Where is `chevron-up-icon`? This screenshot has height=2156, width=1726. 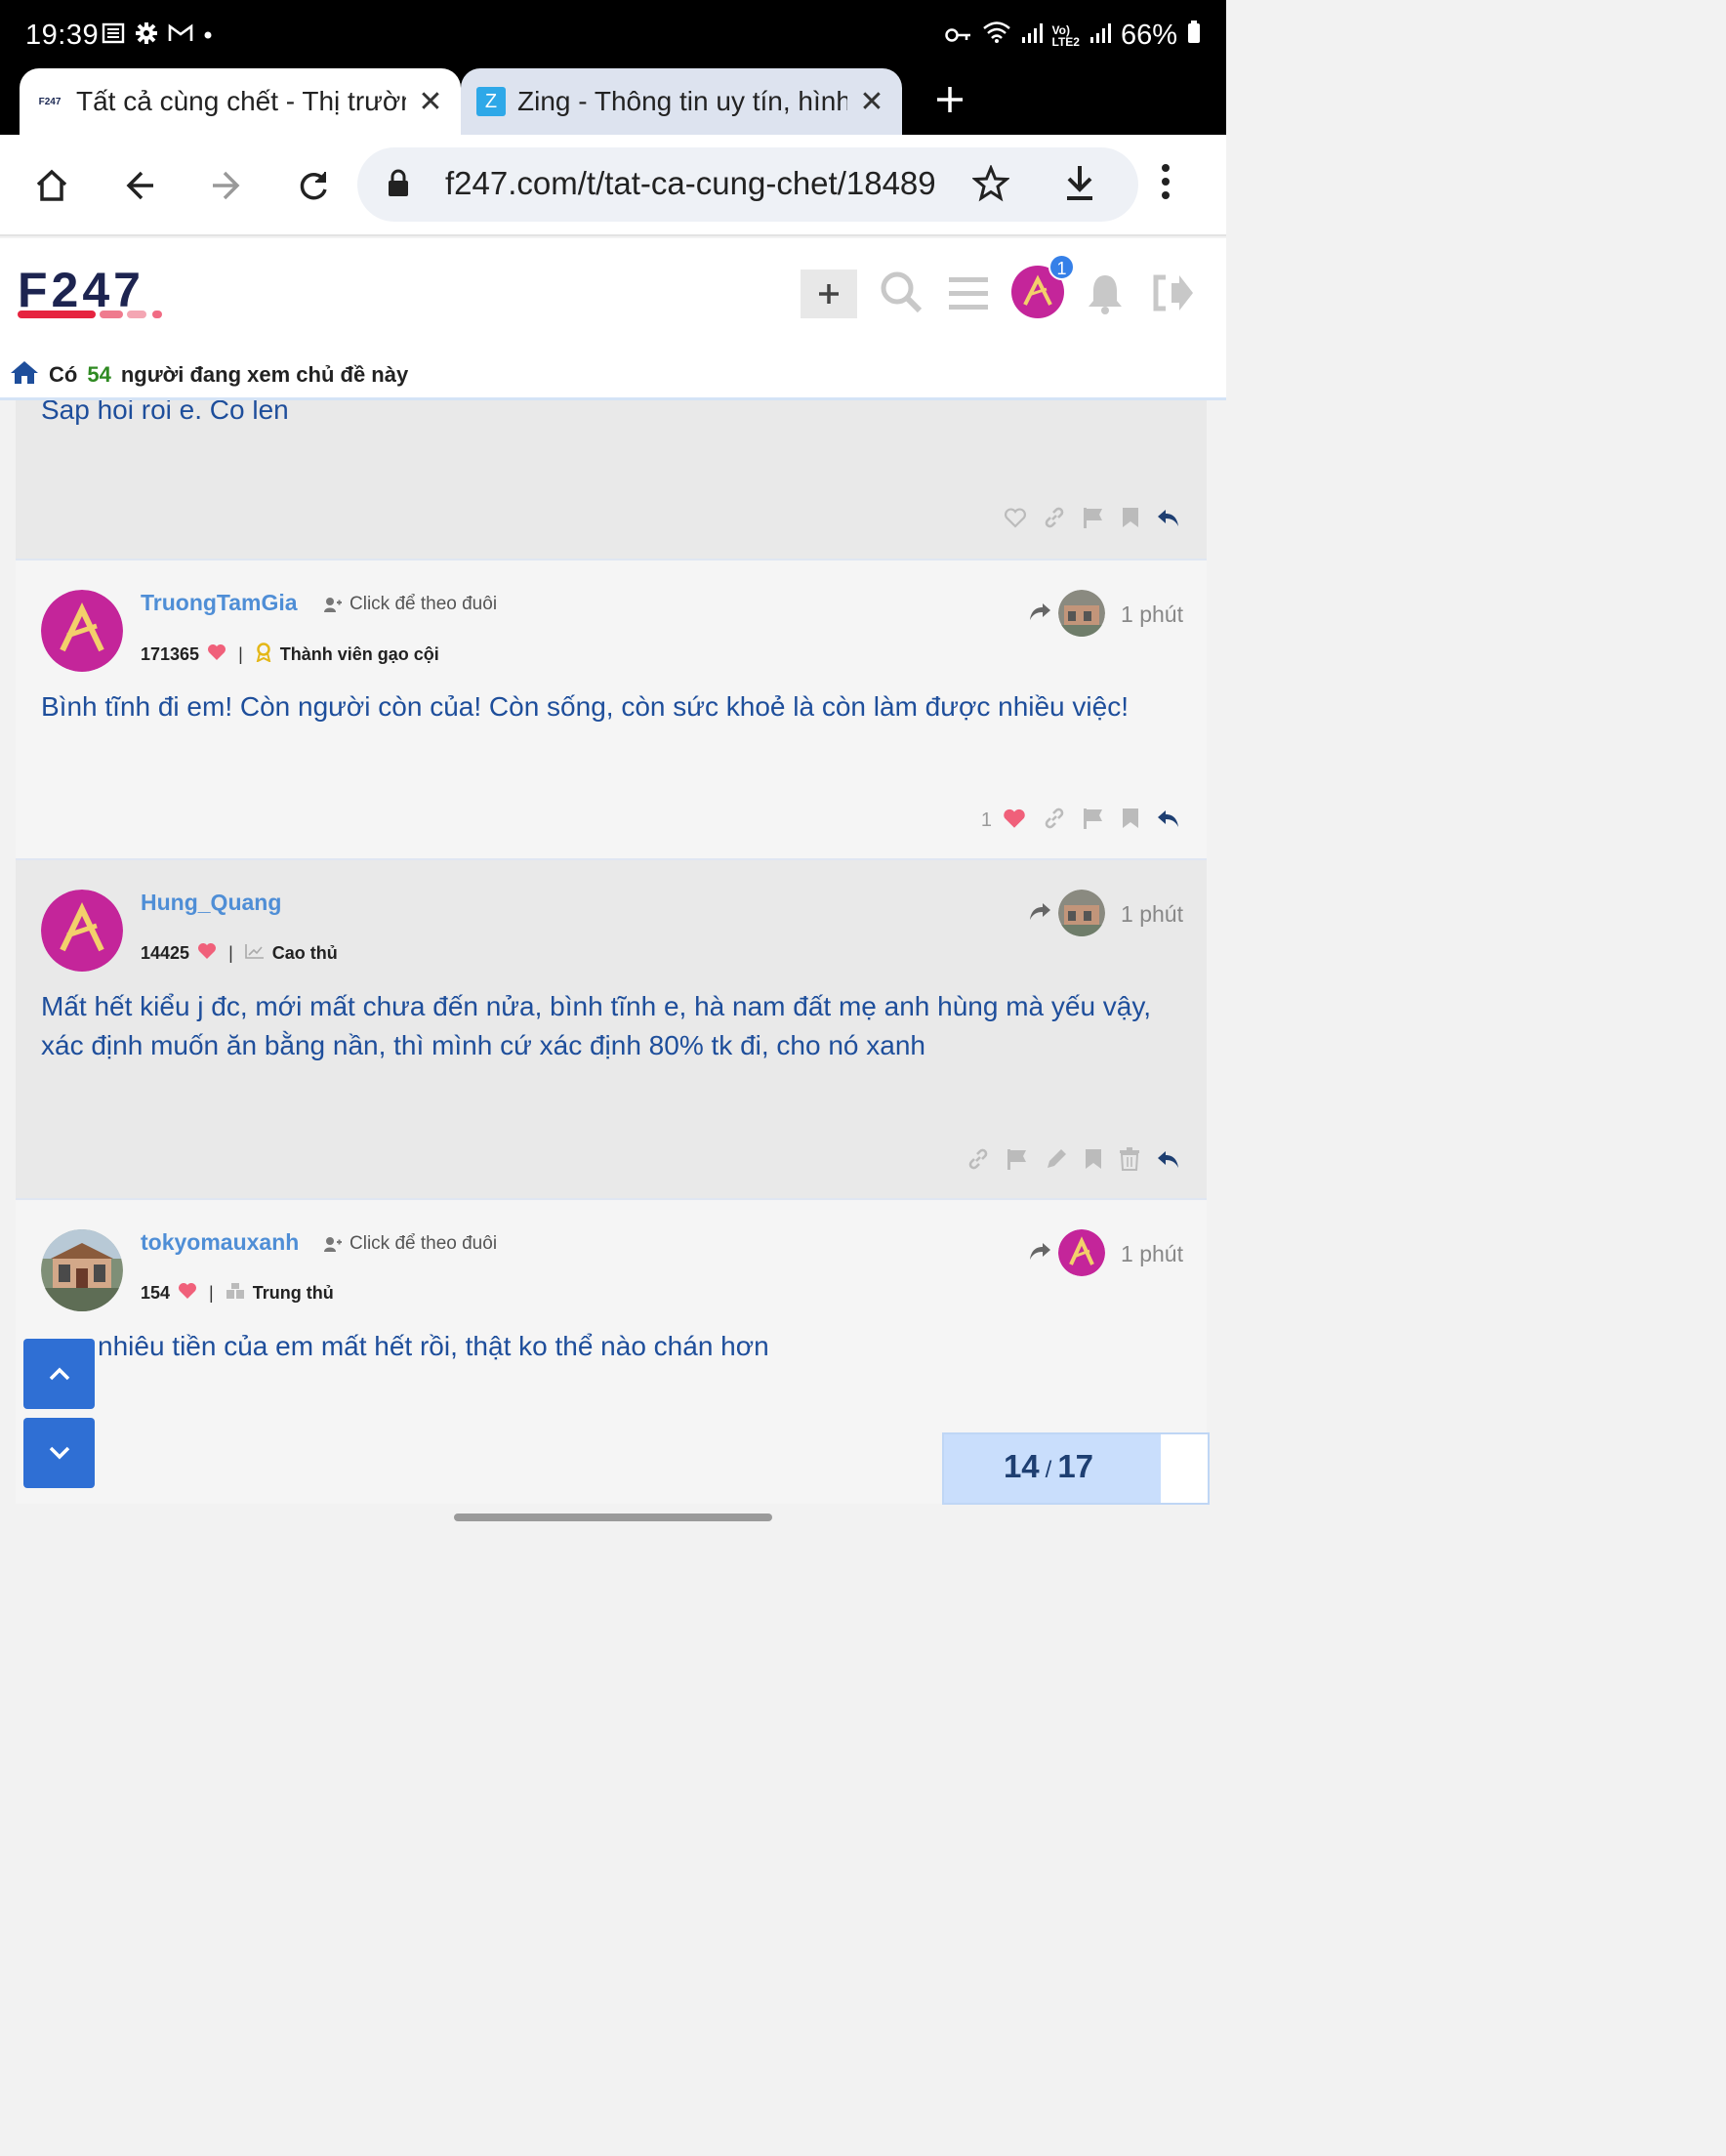 chevron-up-icon is located at coordinates (59, 1374).